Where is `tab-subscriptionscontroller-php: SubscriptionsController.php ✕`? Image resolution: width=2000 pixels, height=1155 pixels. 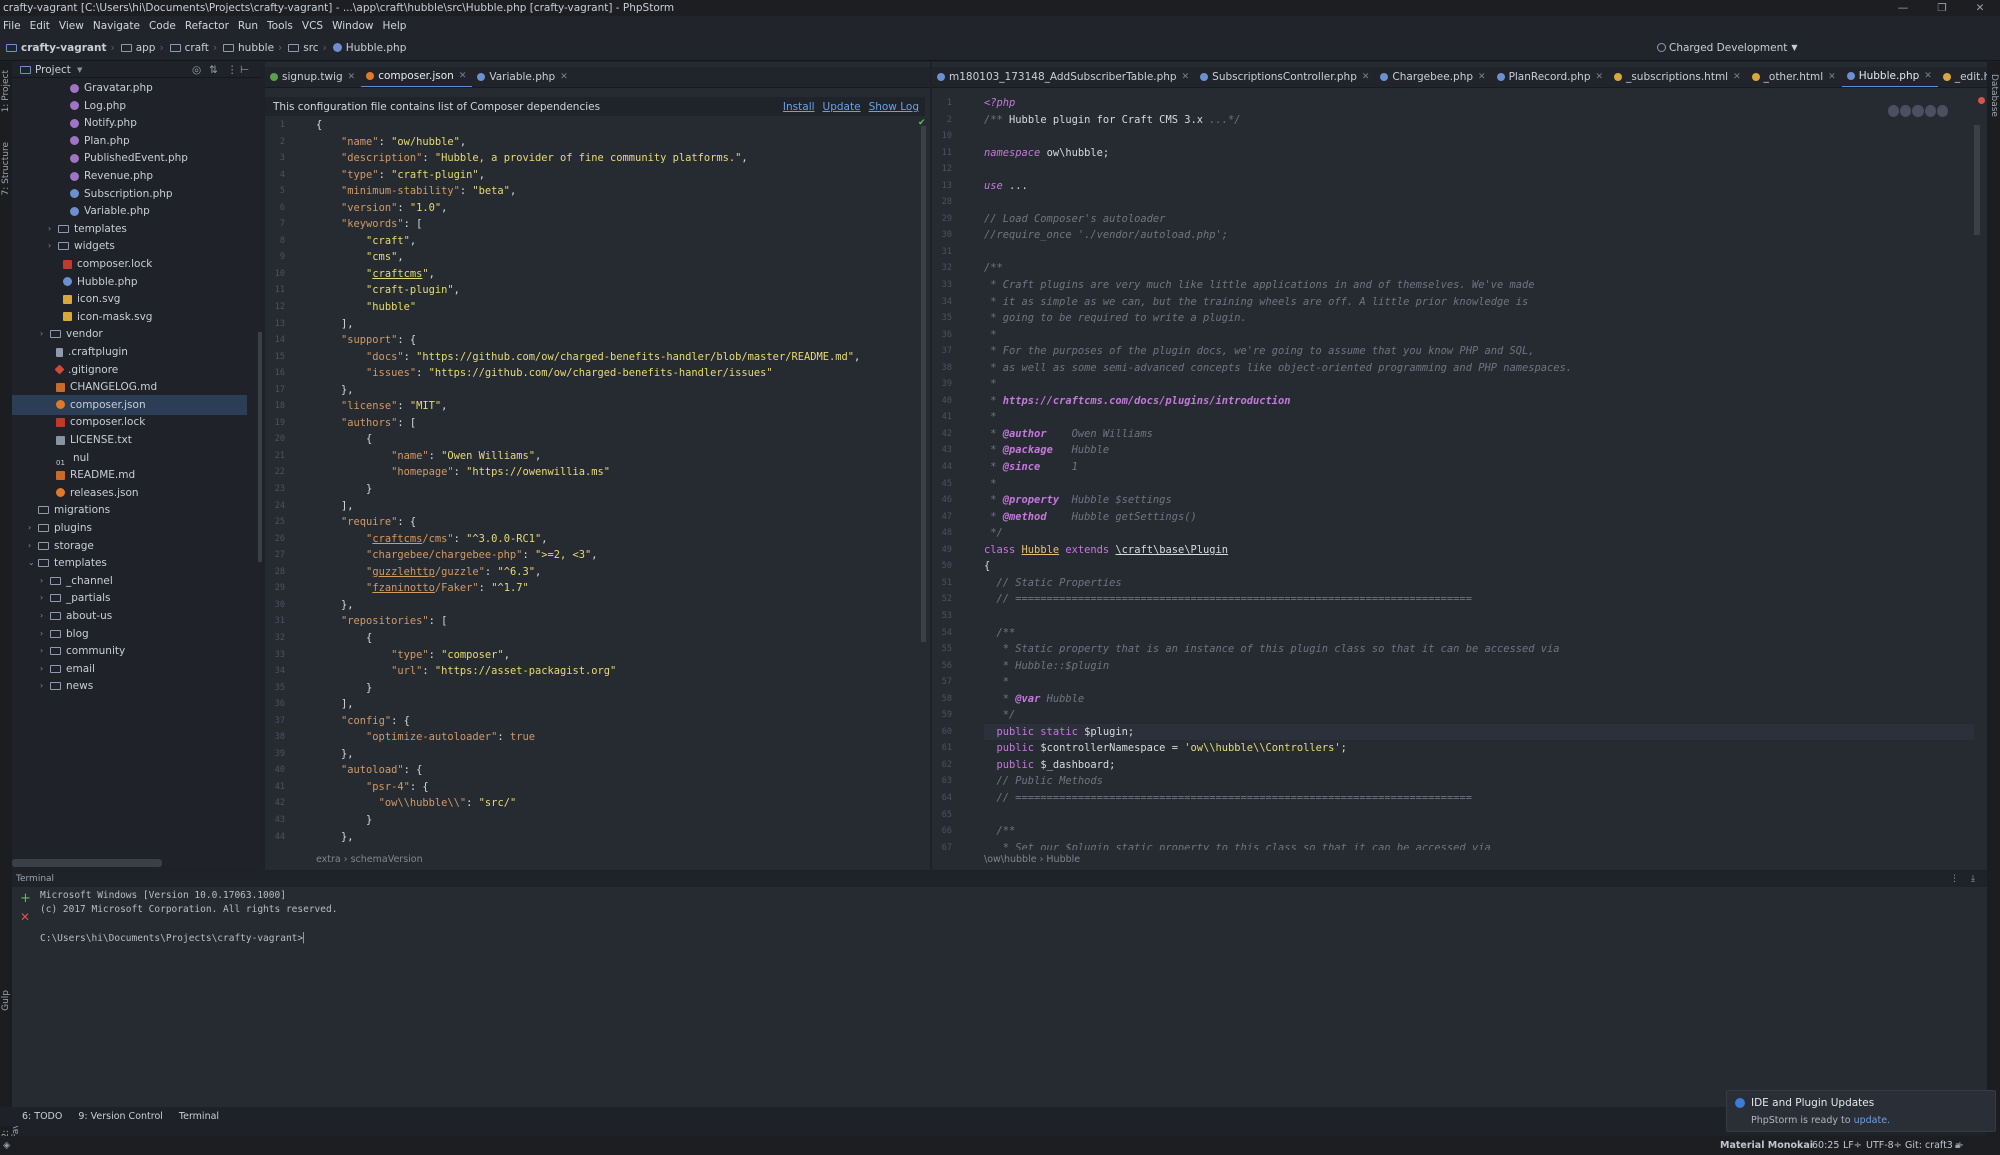 tab-subscriptionscontroller-php: SubscriptionsController.php ✕ is located at coordinates (1285, 77).